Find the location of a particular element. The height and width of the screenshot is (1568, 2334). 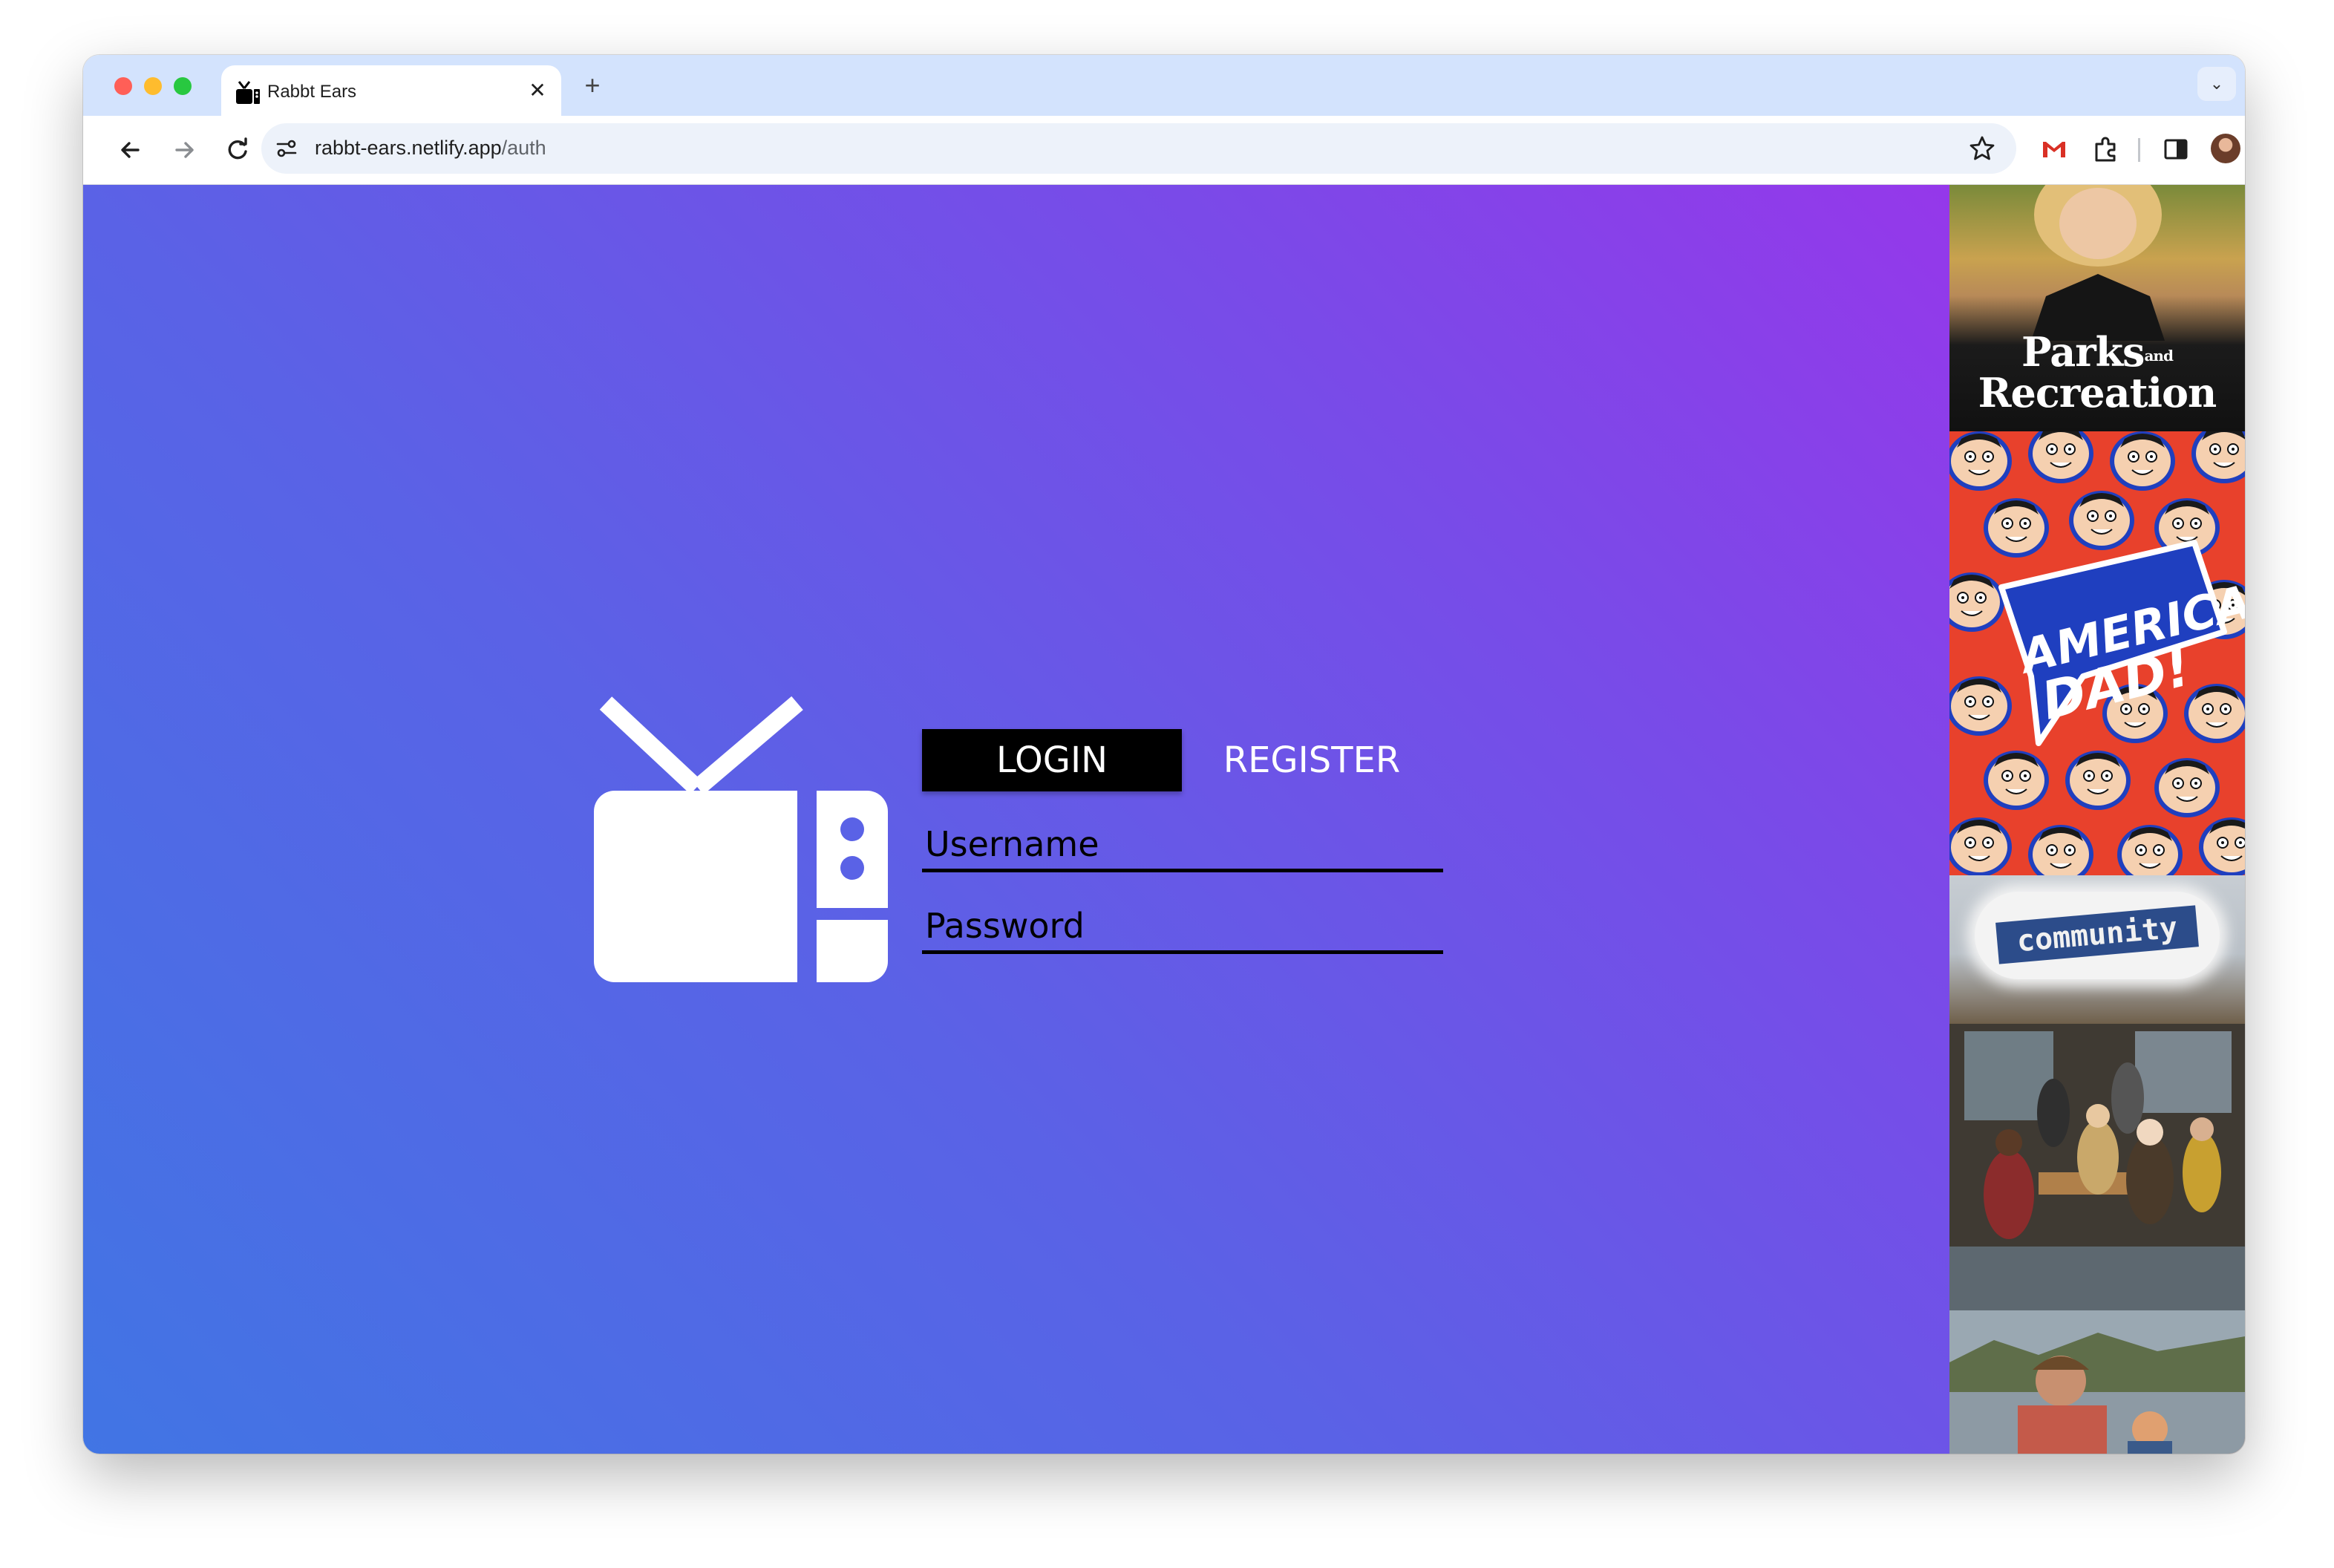

forward-arrow-icon is located at coordinates (184, 150).